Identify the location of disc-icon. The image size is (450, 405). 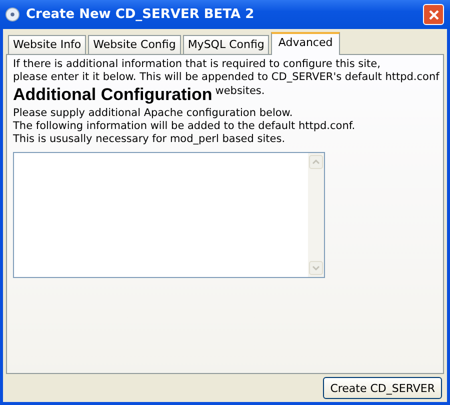
(12, 14).